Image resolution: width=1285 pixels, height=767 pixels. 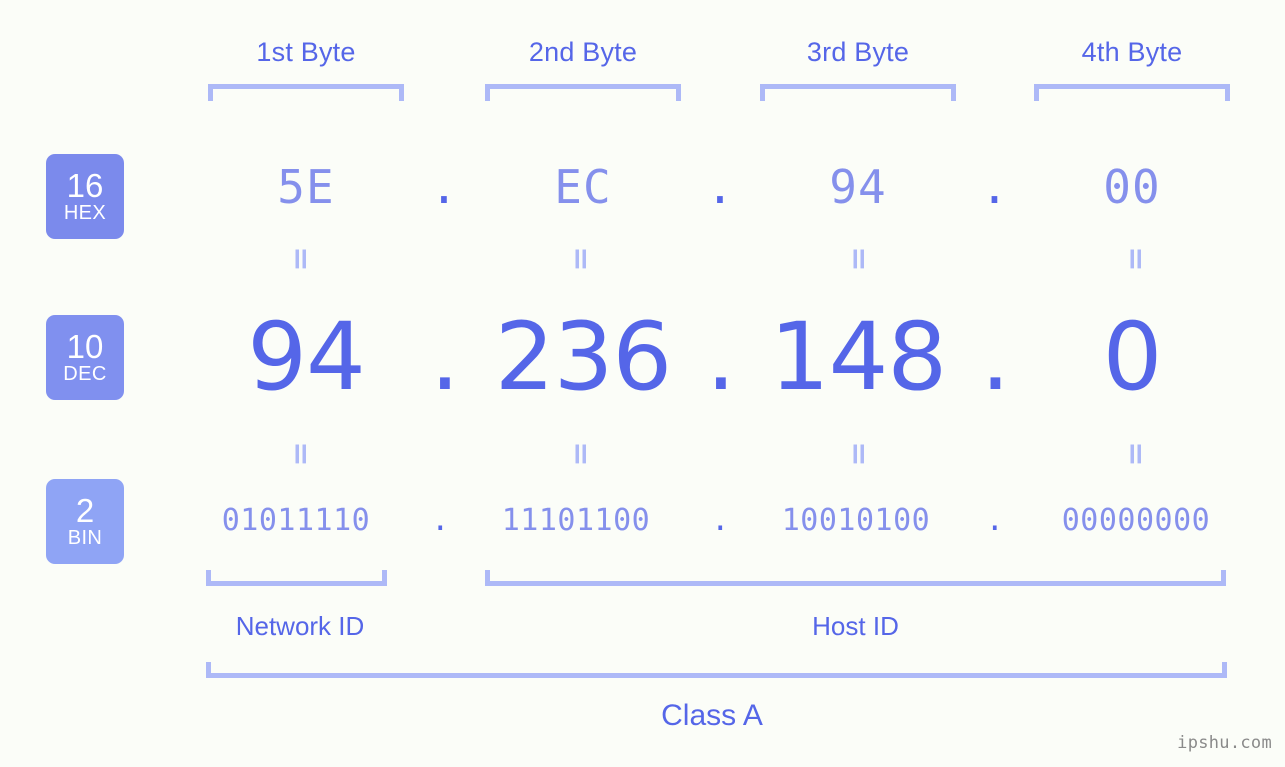 What do you see at coordinates (858, 357) in the screenshot?
I see `dec-octet-3: 148` at bounding box center [858, 357].